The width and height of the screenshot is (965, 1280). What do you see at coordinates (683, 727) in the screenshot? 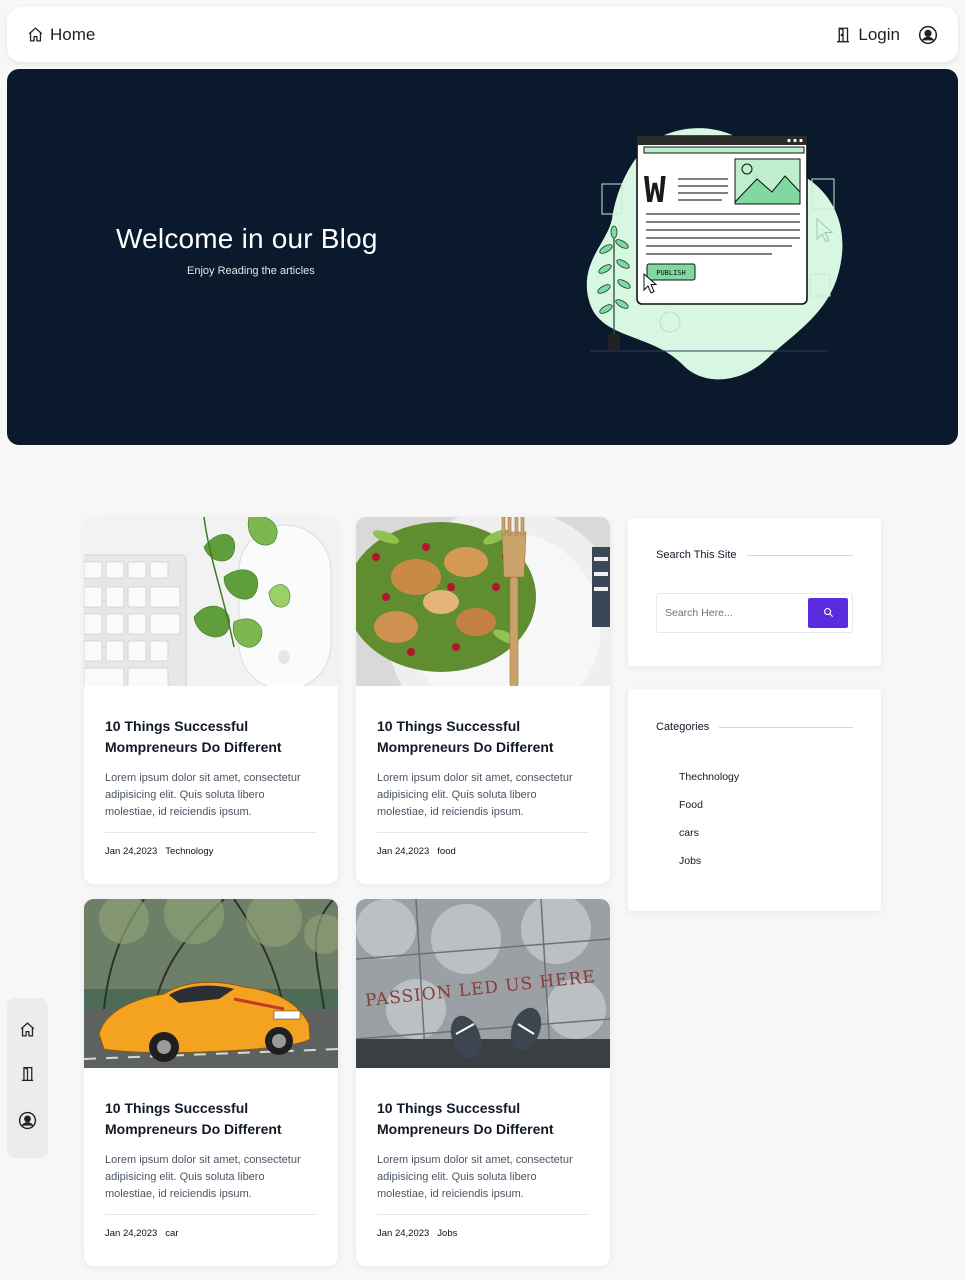
I see `categories-widget-title: Categories` at bounding box center [683, 727].